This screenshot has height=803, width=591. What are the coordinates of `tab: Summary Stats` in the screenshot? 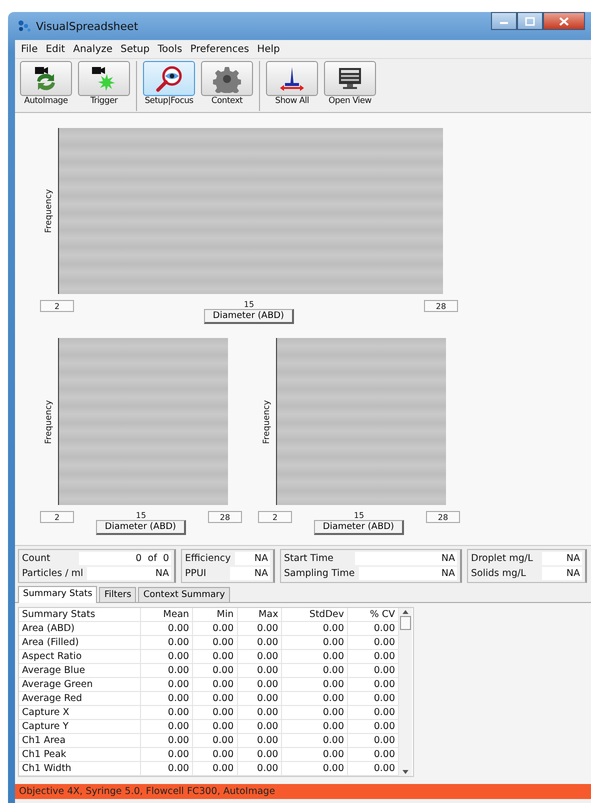 It's located at (58, 594).